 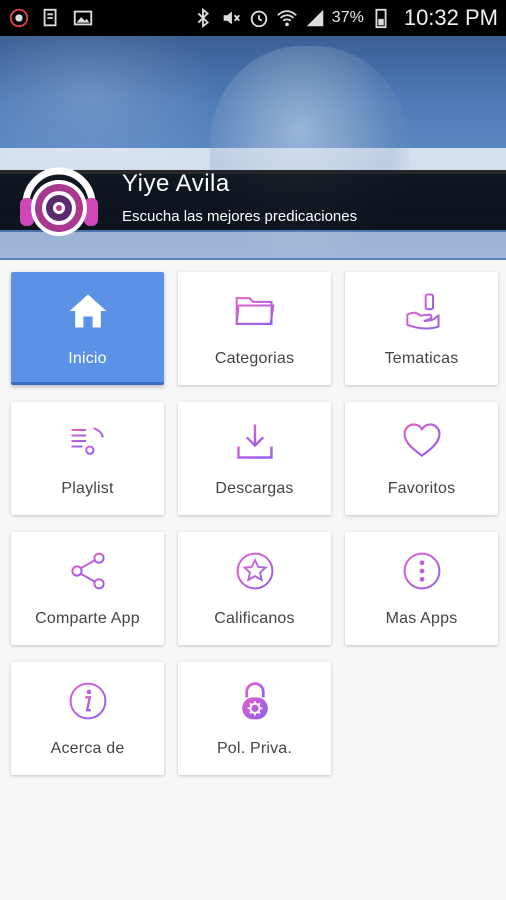 I want to click on menu-label: Acerca de, so click(x=87, y=748).